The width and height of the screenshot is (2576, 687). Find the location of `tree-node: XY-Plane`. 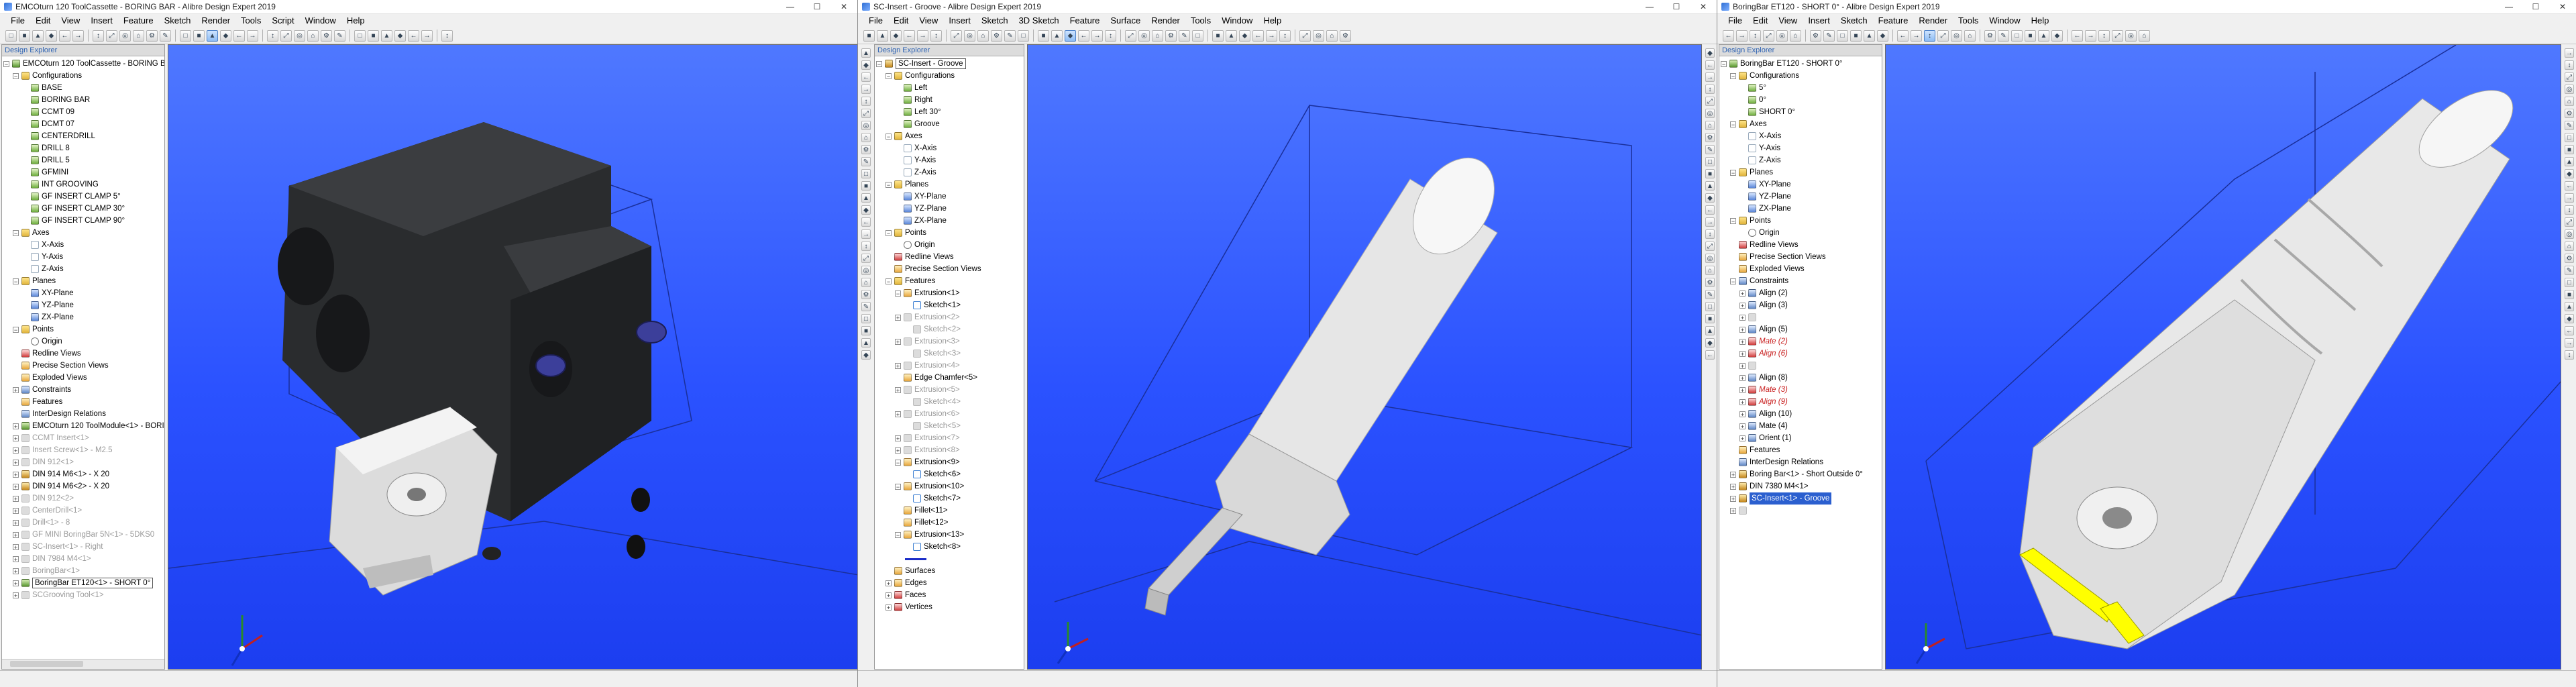

tree-node: XY-Plane is located at coordinates (950, 197).